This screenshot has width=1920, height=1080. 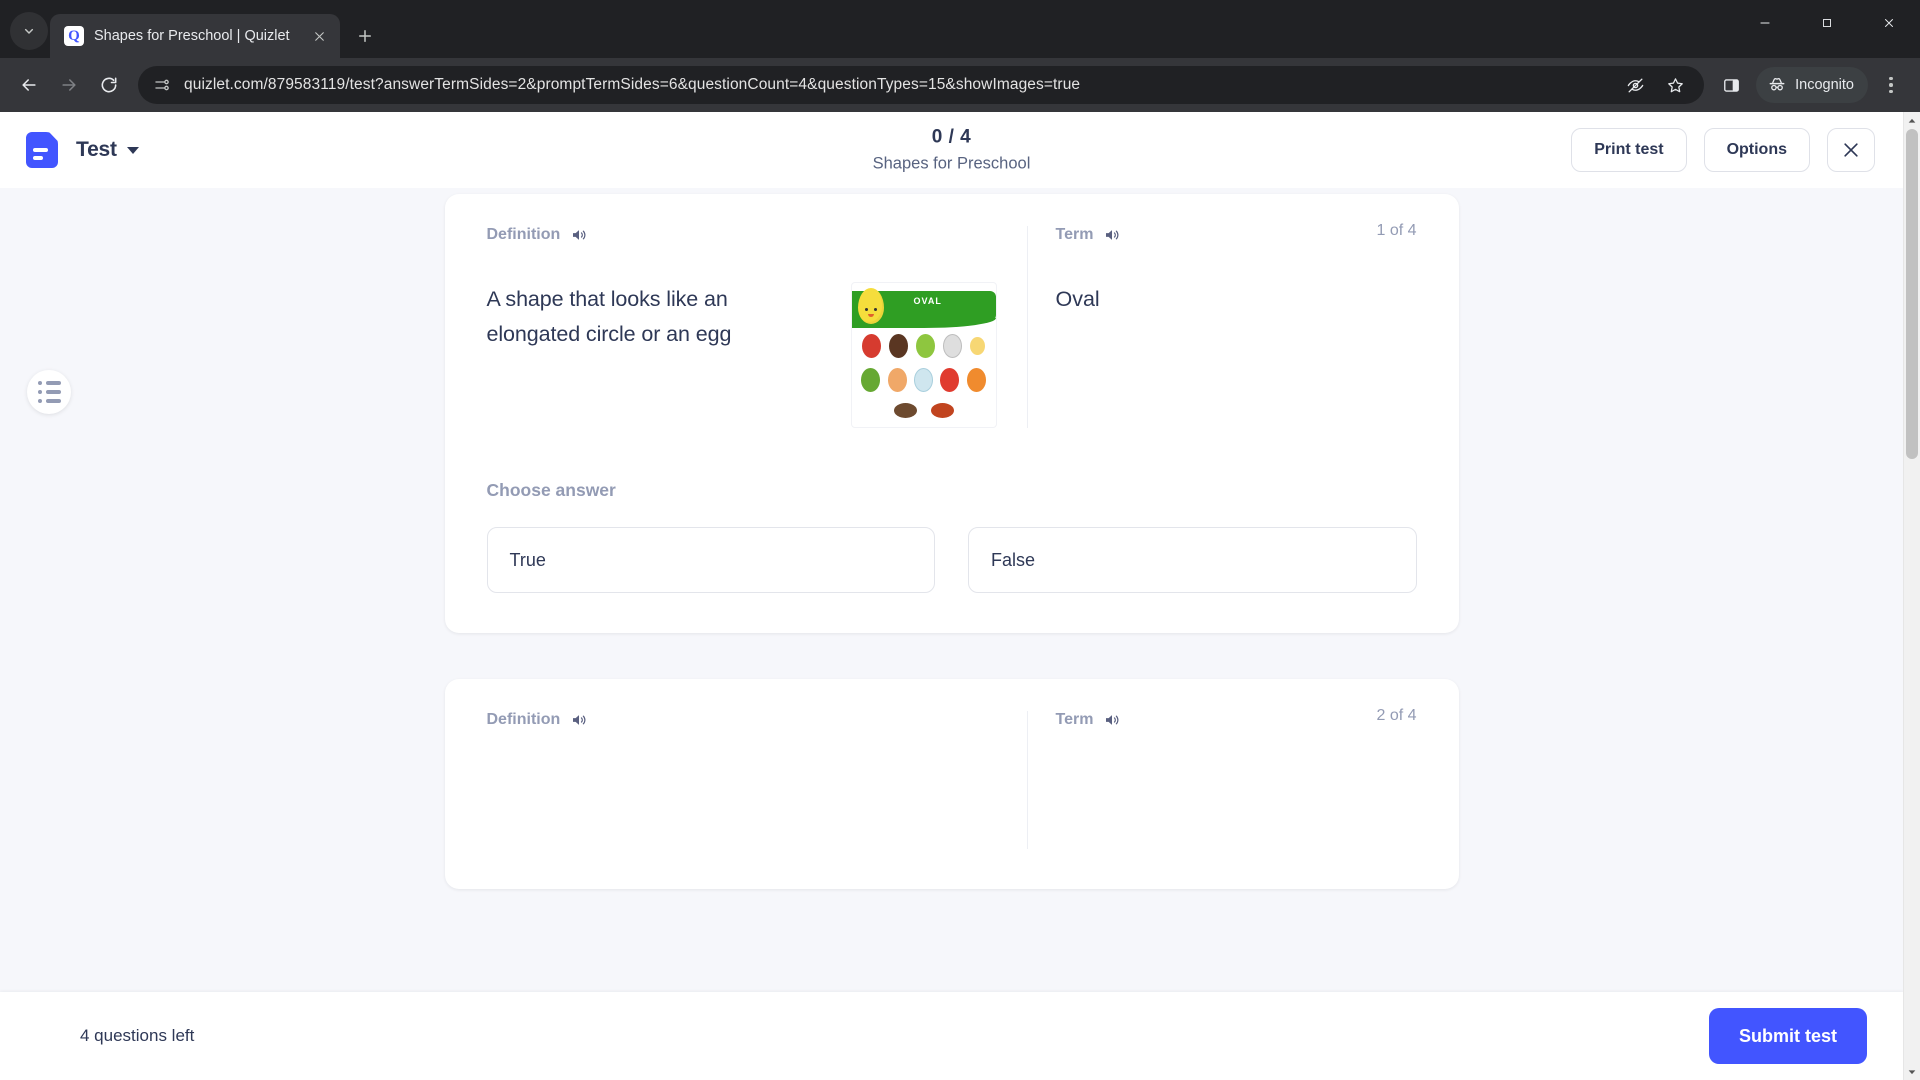 I want to click on side-panel-button, so click(x=1731, y=85).